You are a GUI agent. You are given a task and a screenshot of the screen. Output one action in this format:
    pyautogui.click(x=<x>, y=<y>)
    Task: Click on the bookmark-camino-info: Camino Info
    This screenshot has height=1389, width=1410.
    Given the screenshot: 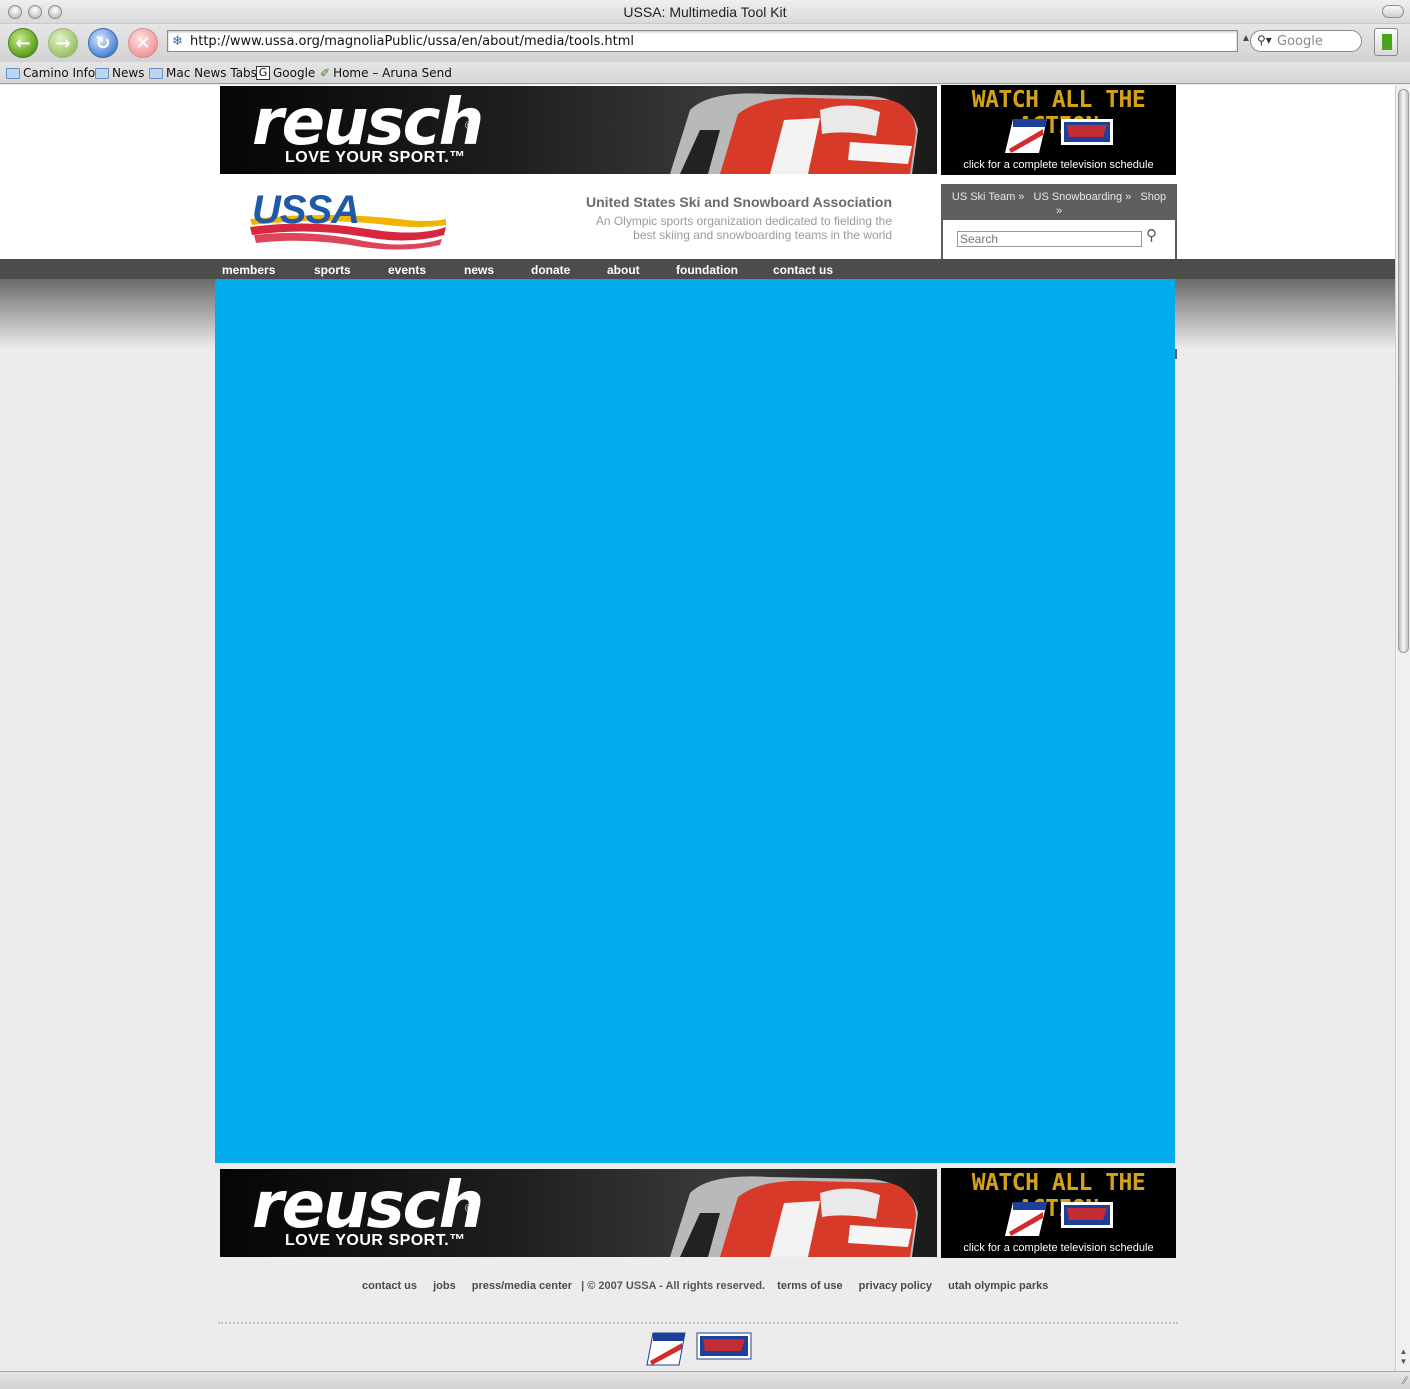 What is the action you would take?
    pyautogui.click(x=50, y=73)
    